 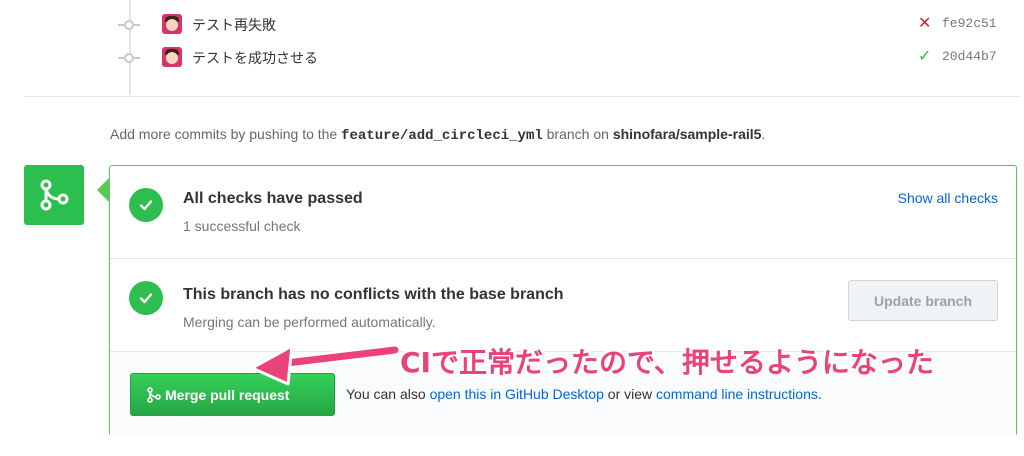 What do you see at coordinates (969, 56) in the screenshot?
I see `commit-sha-link: 20d44b7` at bounding box center [969, 56].